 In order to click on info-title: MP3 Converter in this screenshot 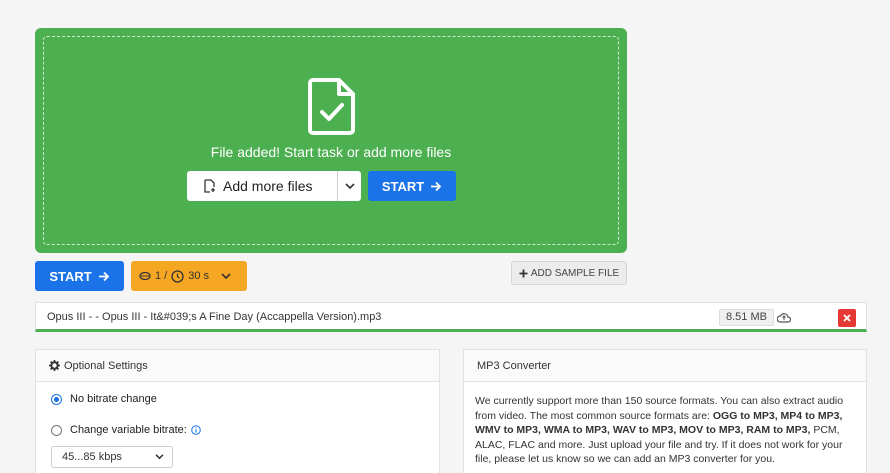, I will do `click(514, 365)`.